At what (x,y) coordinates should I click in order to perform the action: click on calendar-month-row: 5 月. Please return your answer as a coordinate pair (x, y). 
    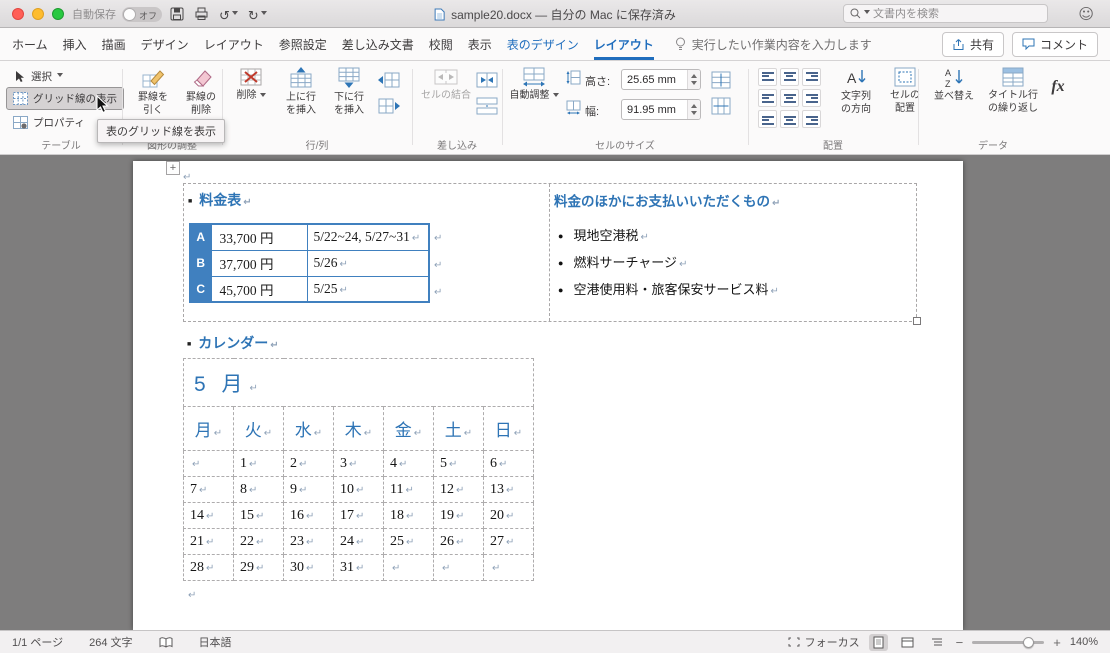
    Looking at the image, I should click on (358, 382).